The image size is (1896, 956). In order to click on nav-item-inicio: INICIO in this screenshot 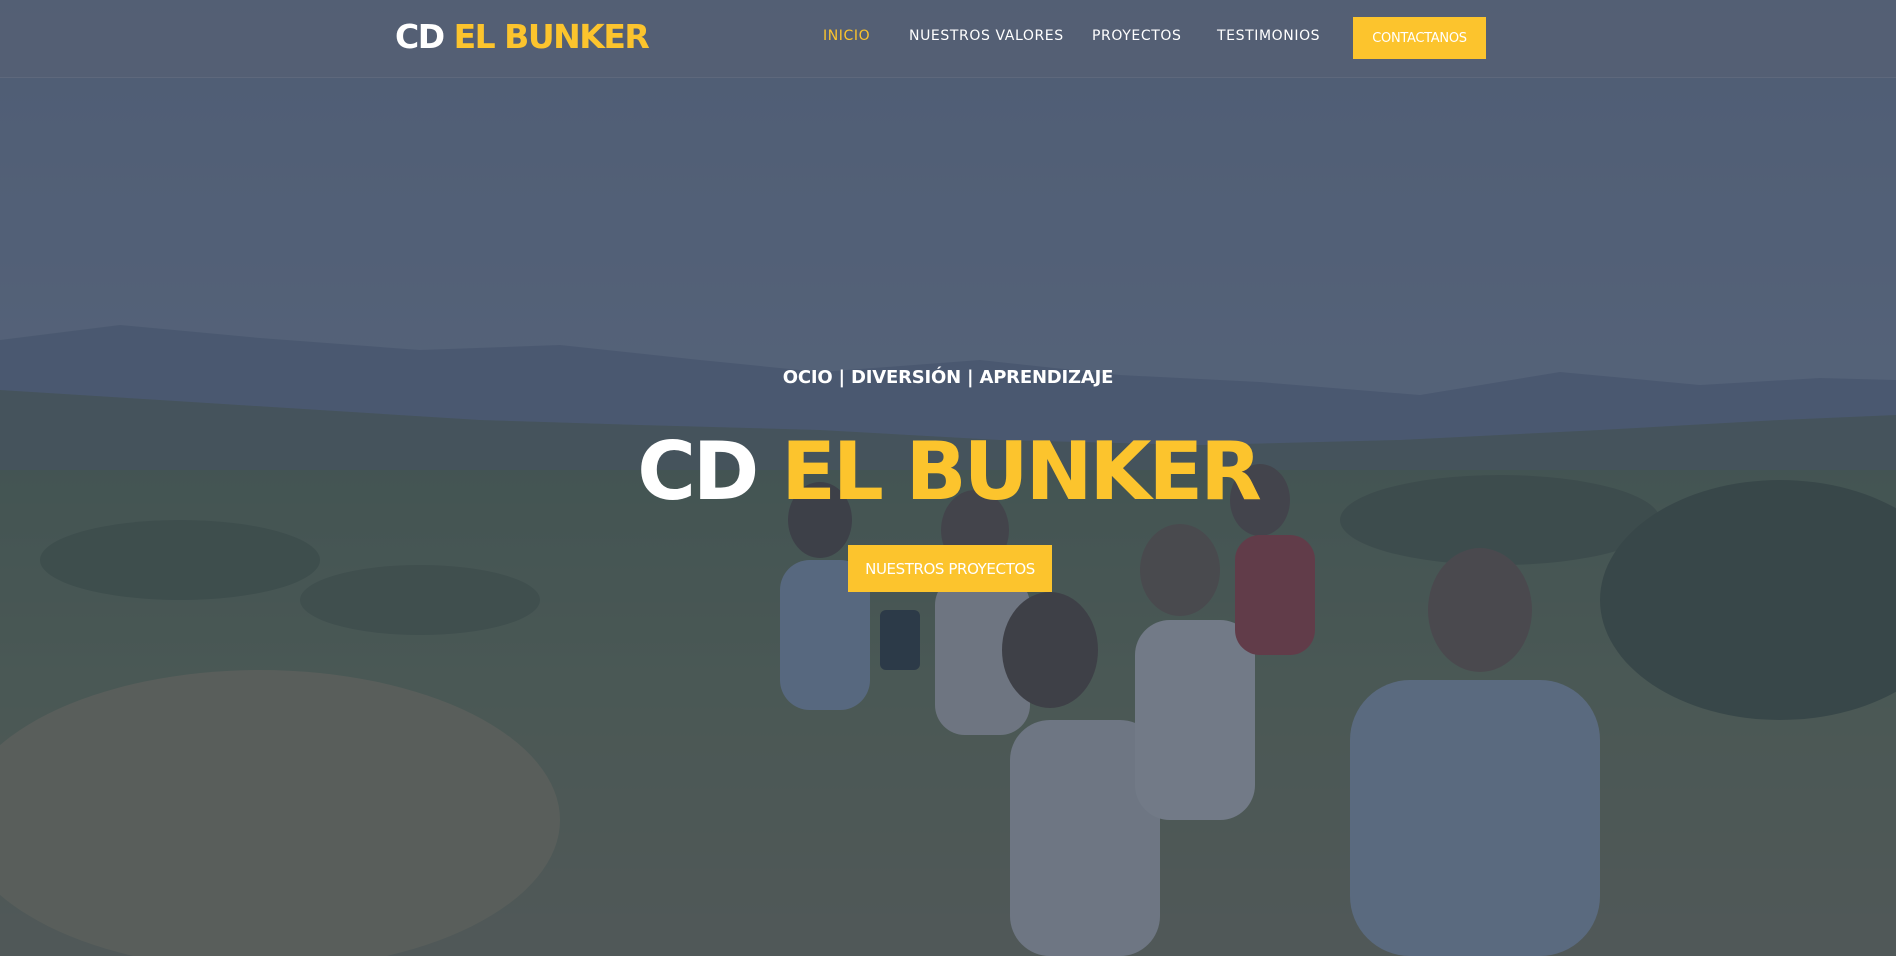, I will do `click(846, 36)`.